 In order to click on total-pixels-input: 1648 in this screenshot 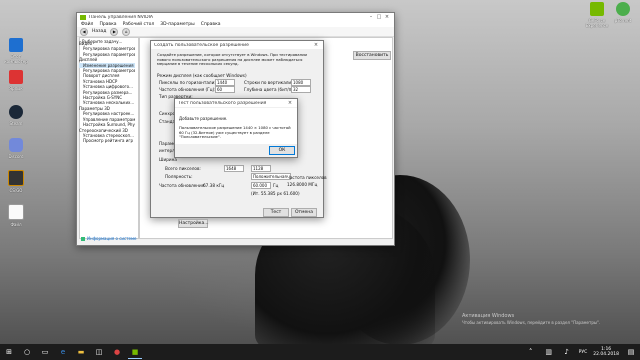, I will do `click(234, 168)`.